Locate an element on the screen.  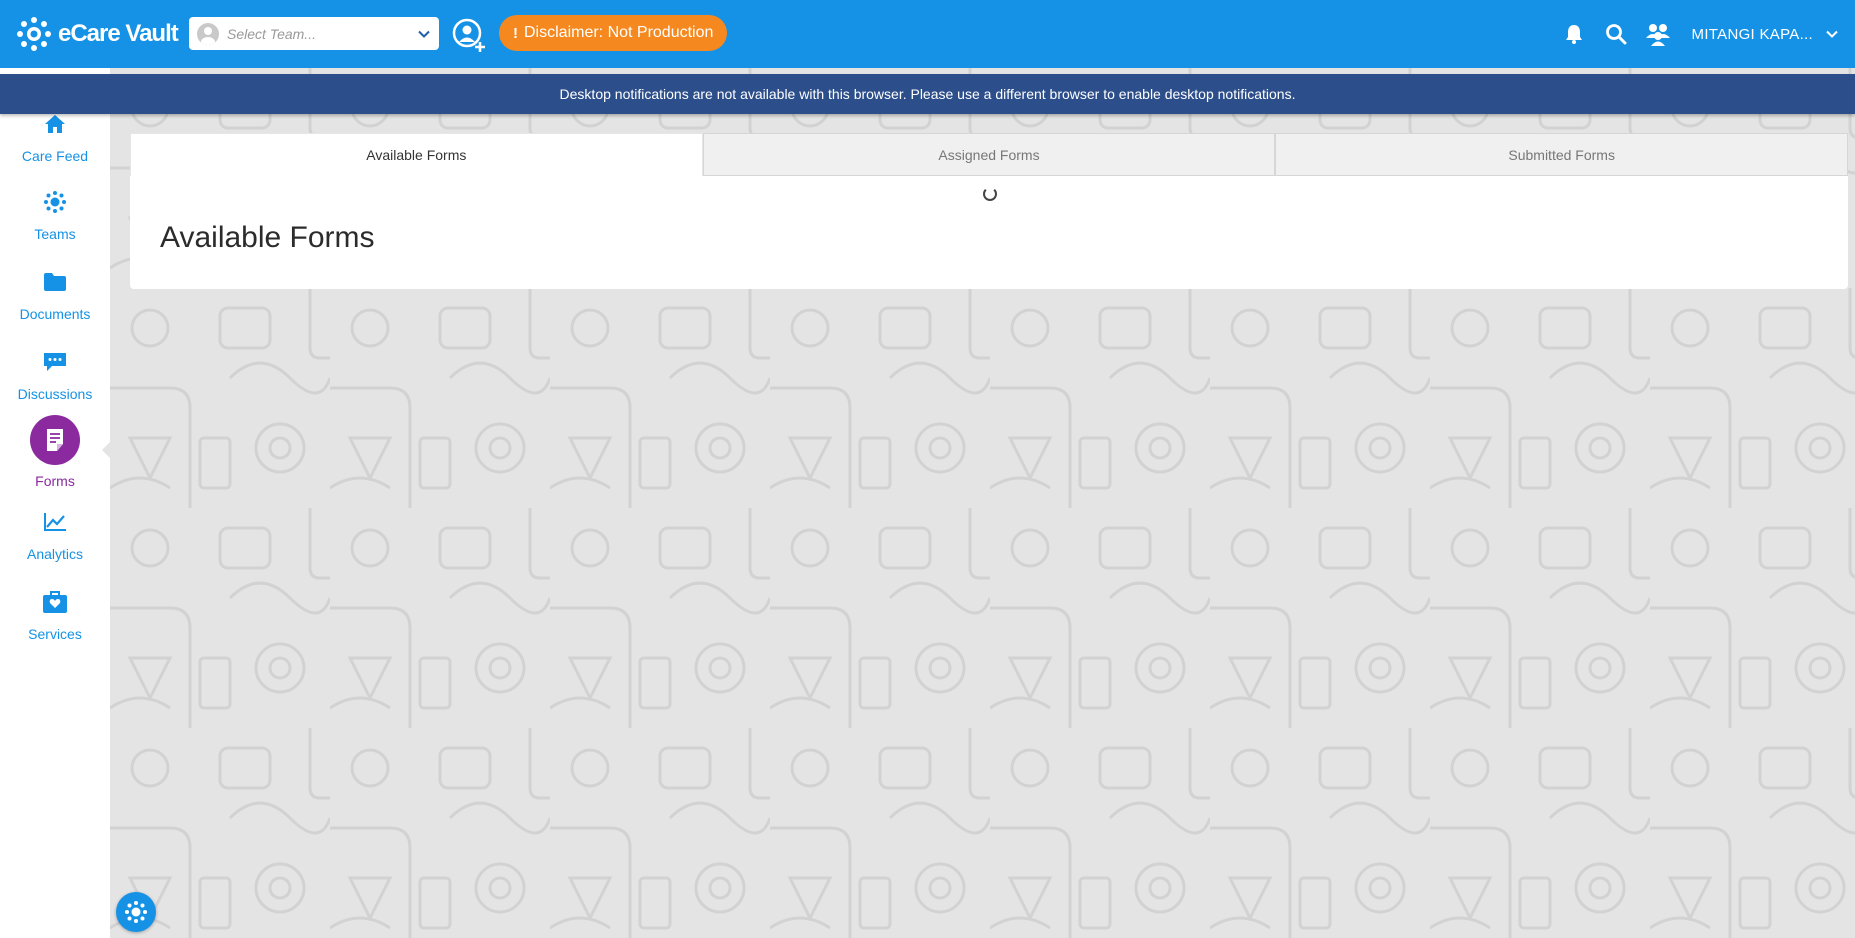
sidebar-item-forms: Forms is located at coordinates (55, 452).